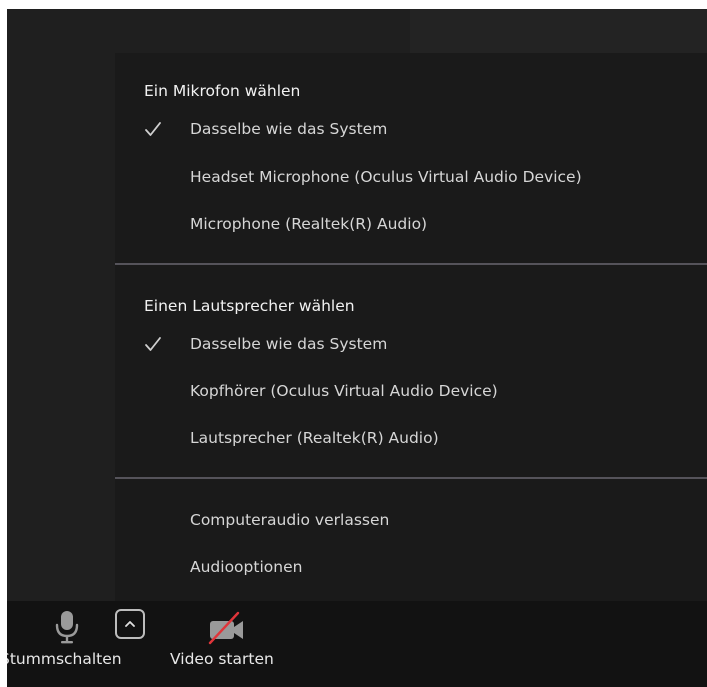 The height and width of the screenshot is (687, 707). I want to click on chevron-up-icon, so click(130, 624).